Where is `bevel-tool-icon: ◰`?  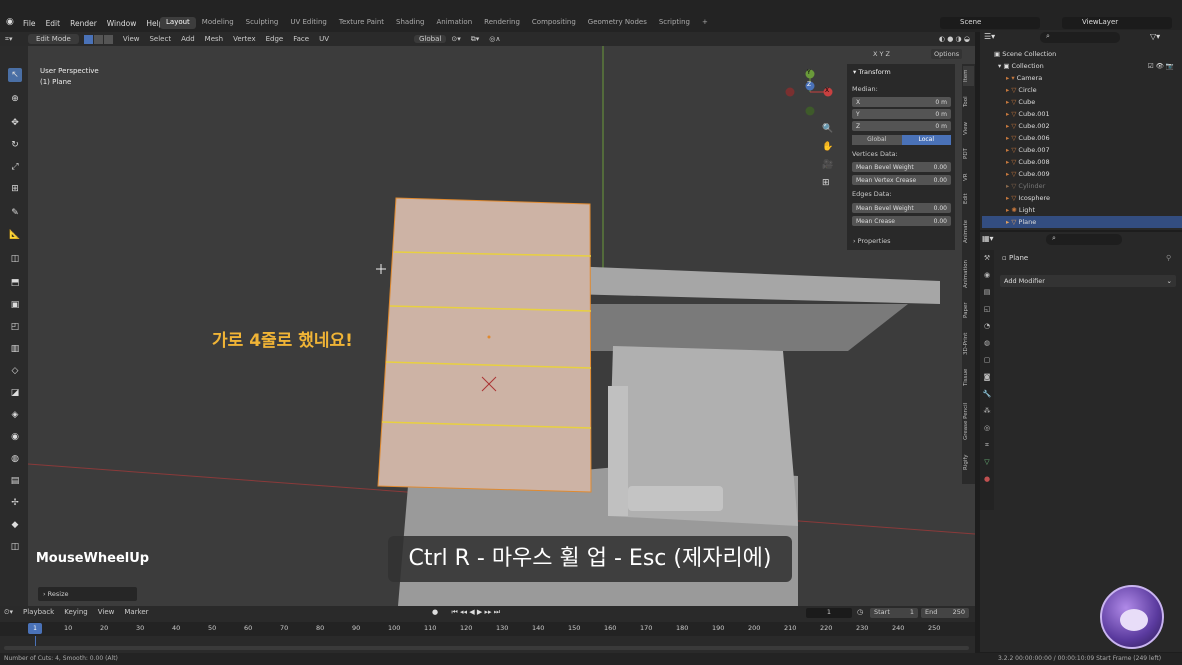 bevel-tool-icon: ◰ is located at coordinates (15, 327).